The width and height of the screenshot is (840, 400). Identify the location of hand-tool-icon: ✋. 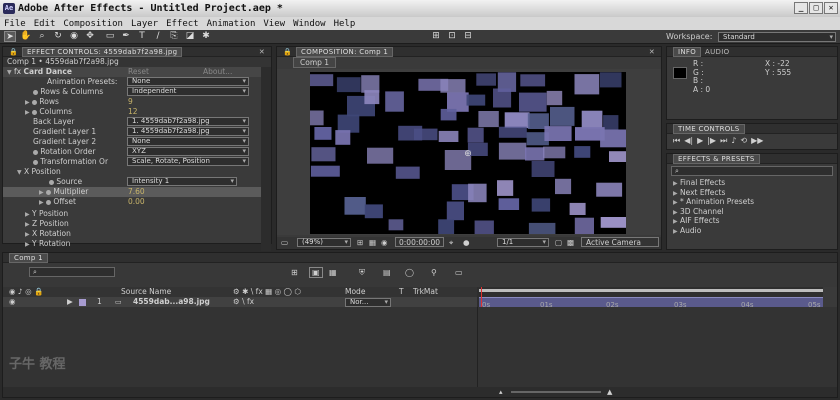
(26, 36).